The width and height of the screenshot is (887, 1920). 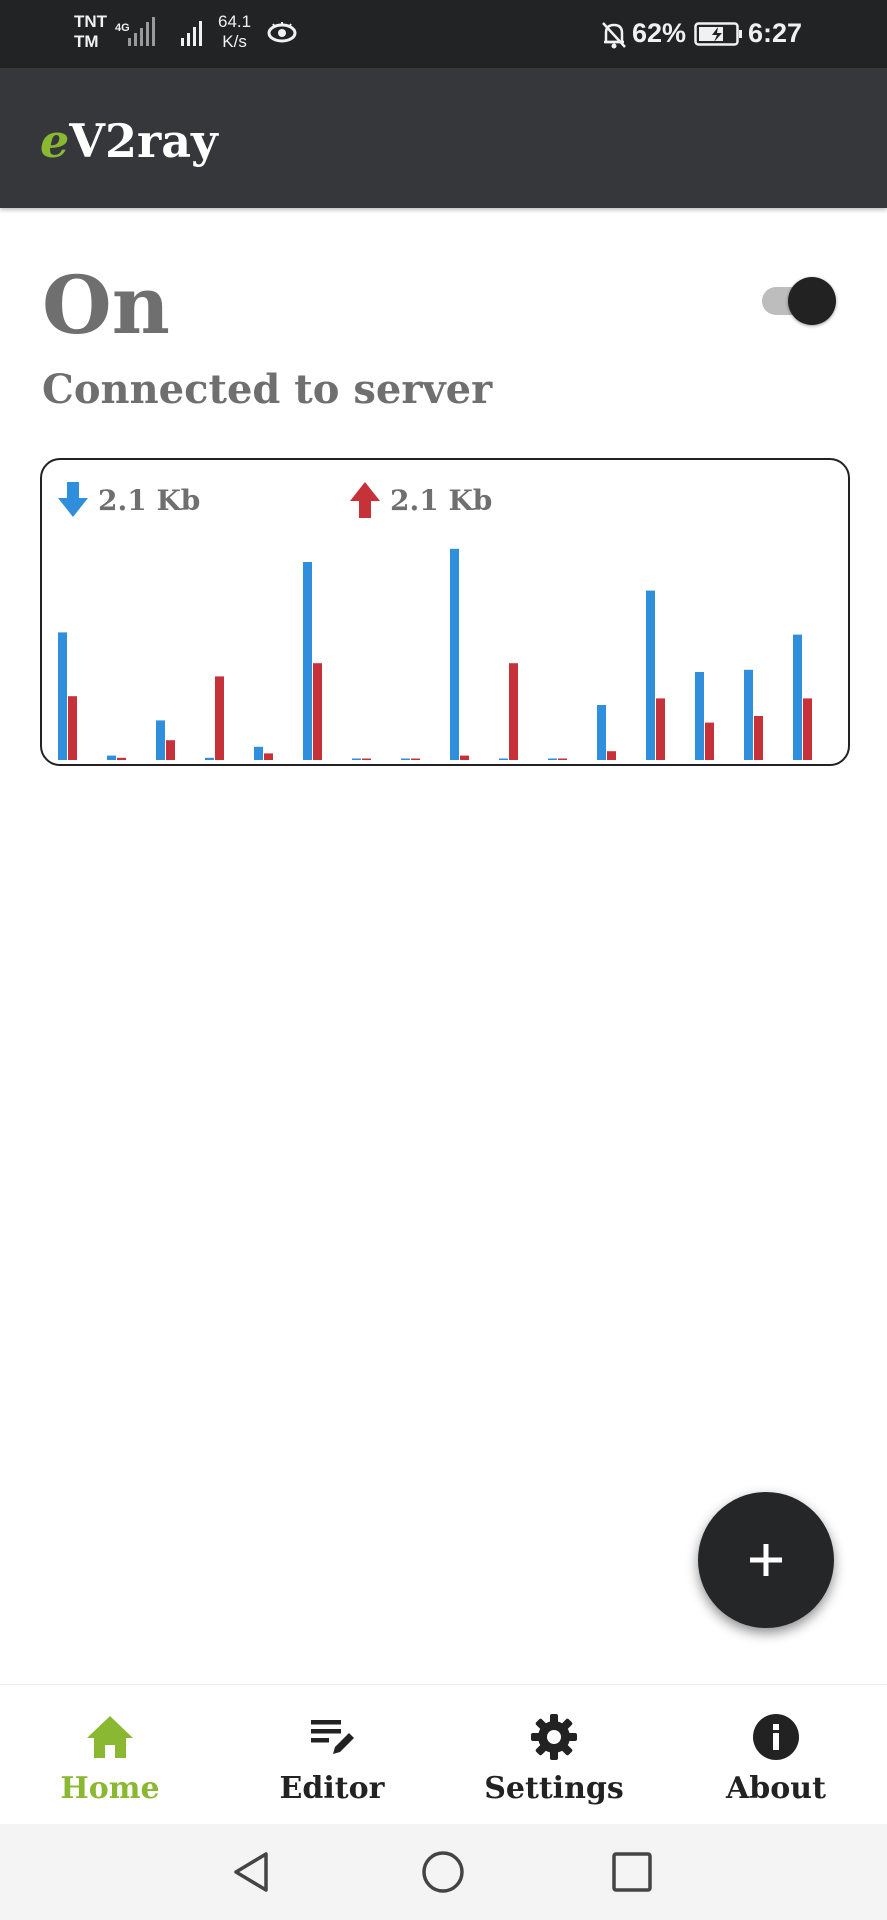 I want to click on download-amount: 2.1 Kb, so click(x=149, y=500).